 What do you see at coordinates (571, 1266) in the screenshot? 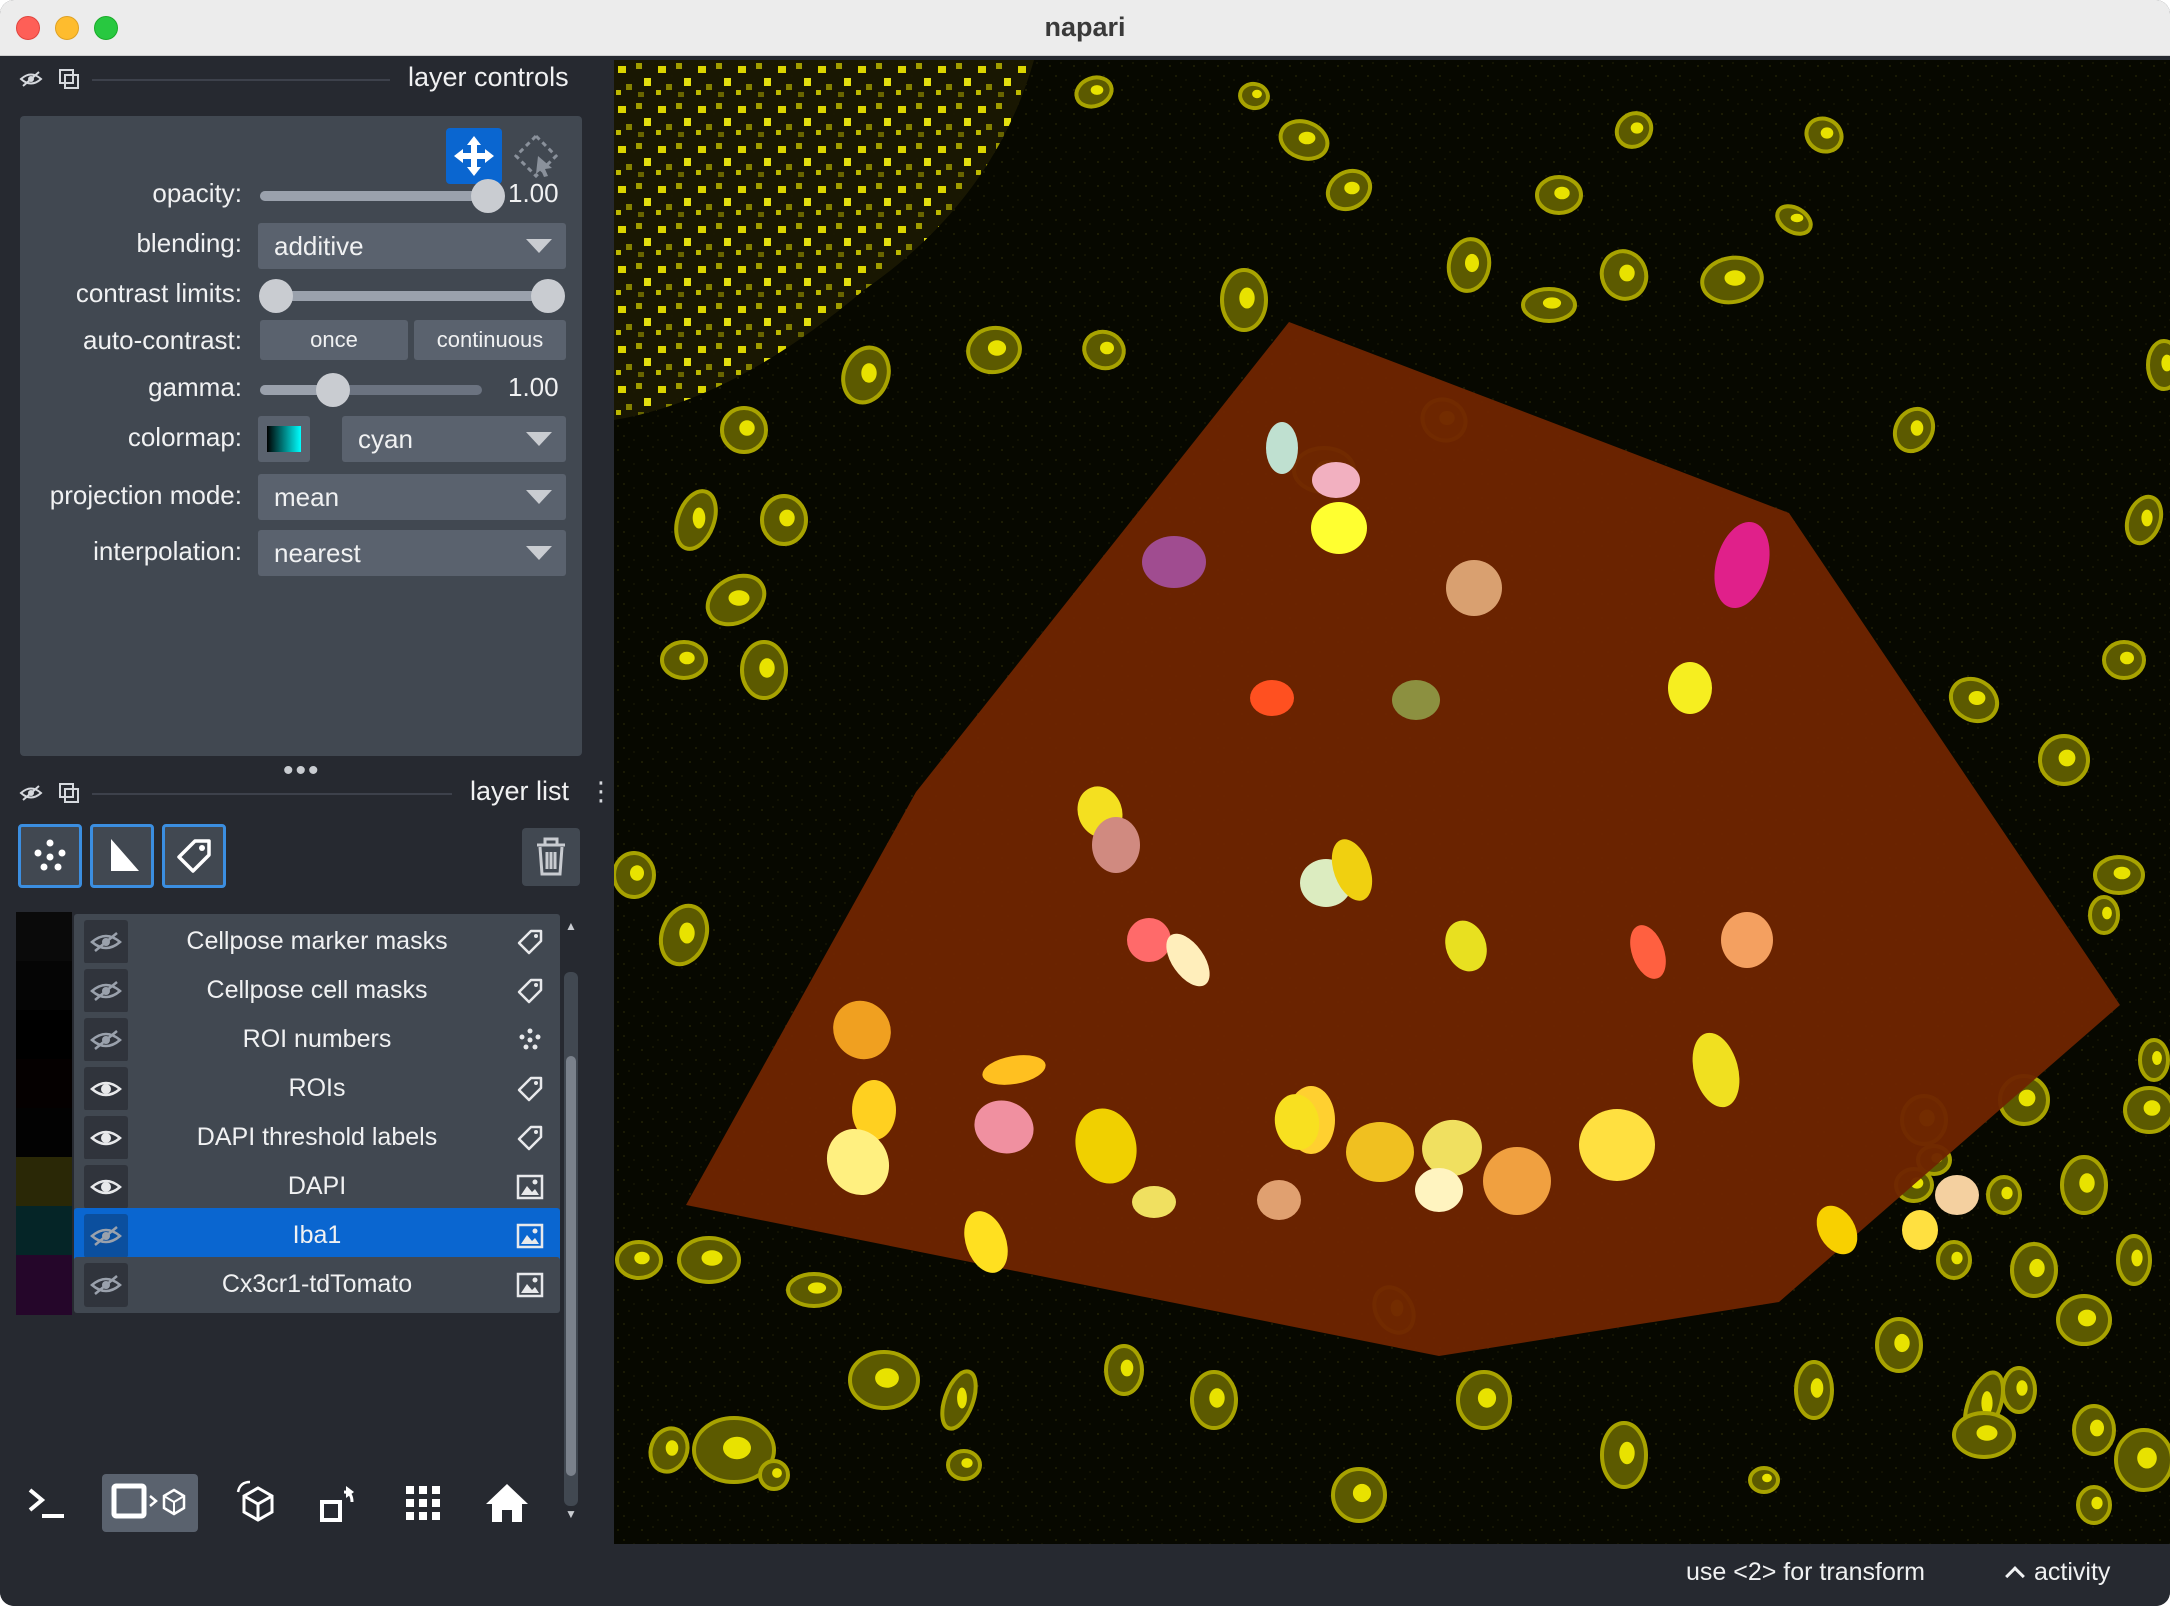
I see `scrollbar-thumb` at bounding box center [571, 1266].